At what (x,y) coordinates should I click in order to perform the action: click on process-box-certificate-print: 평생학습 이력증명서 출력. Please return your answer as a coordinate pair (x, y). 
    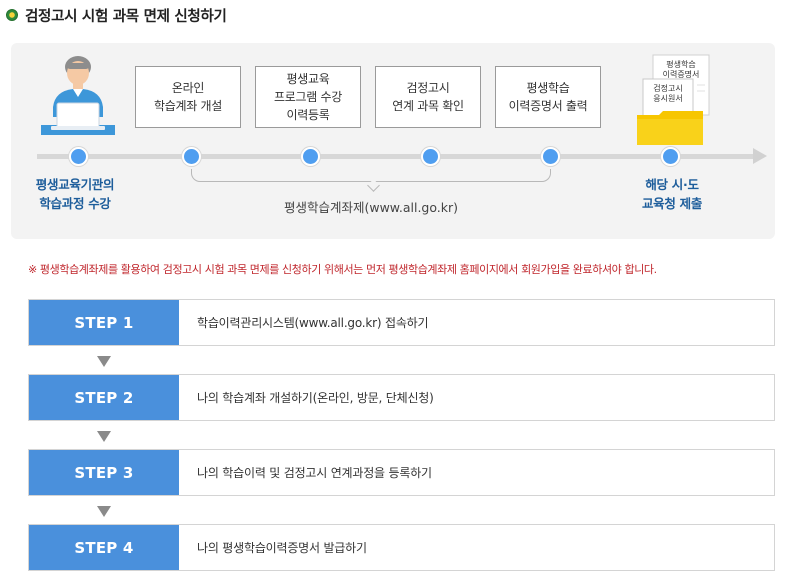
    Looking at the image, I should click on (548, 97).